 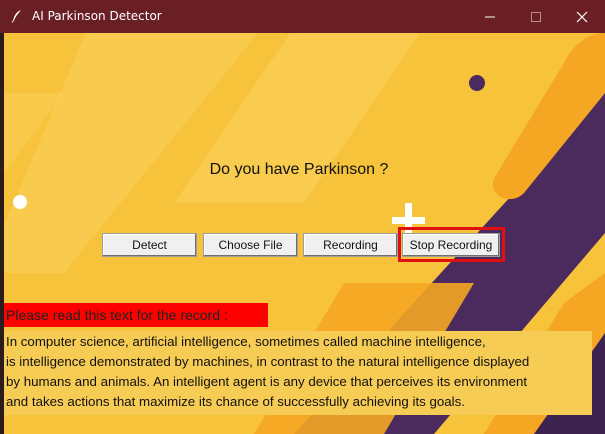 I want to click on close-icon, so click(x=582, y=16).